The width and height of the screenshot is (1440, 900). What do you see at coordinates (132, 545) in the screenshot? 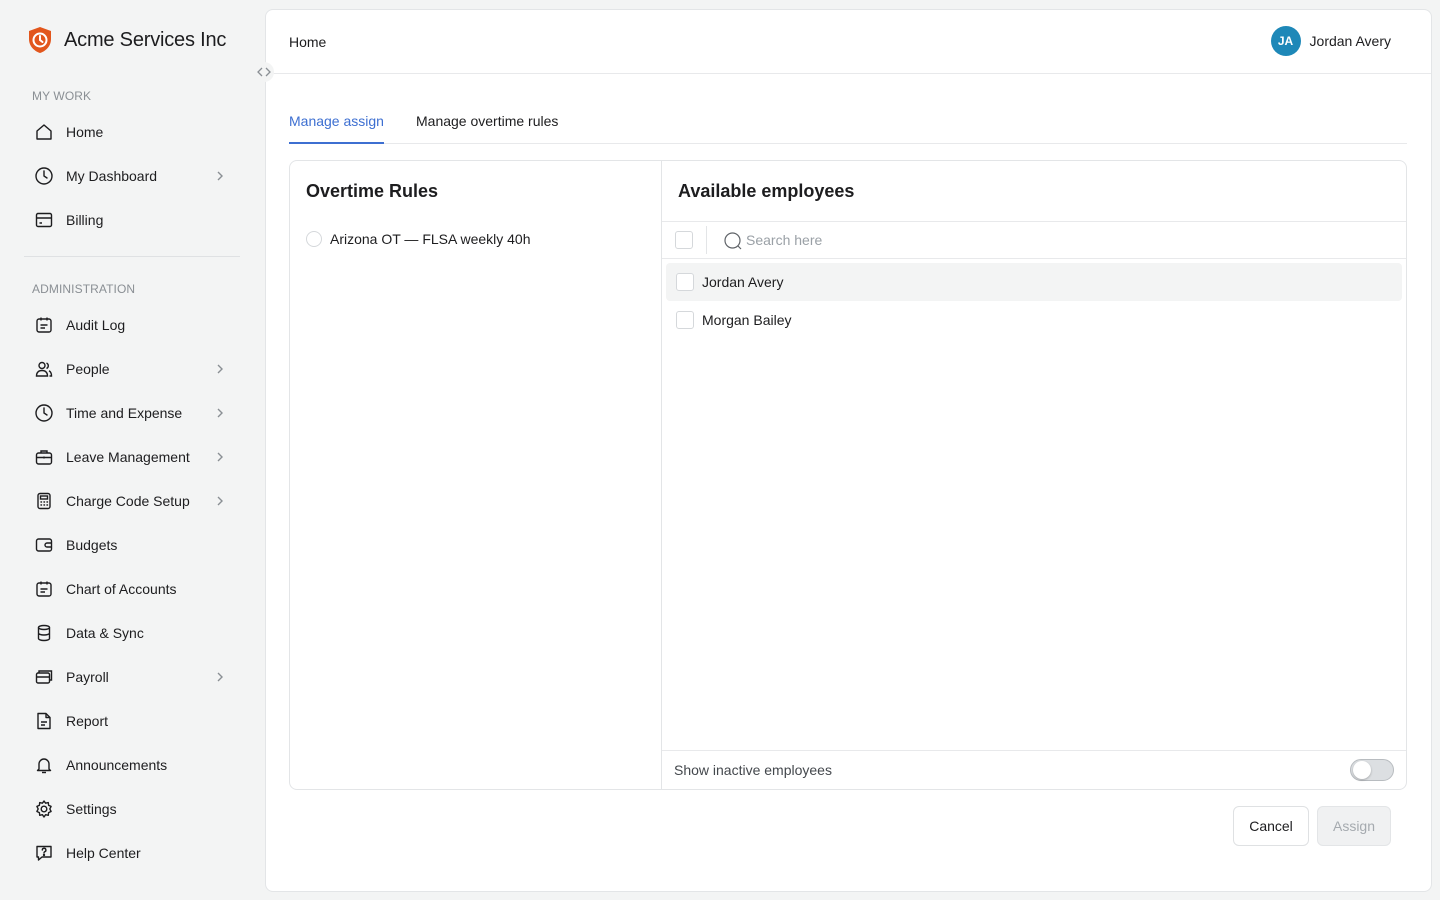
I see `sidebar-item-budgets: Budgets` at bounding box center [132, 545].